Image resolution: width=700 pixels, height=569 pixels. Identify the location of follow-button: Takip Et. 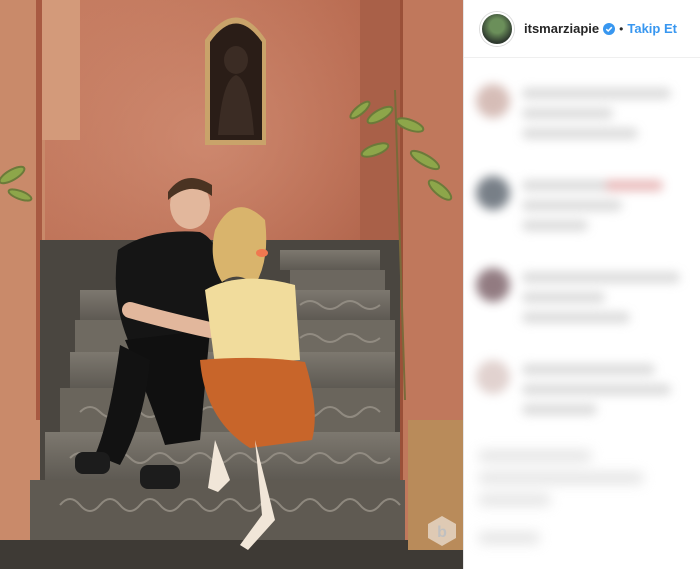
(652, 28).